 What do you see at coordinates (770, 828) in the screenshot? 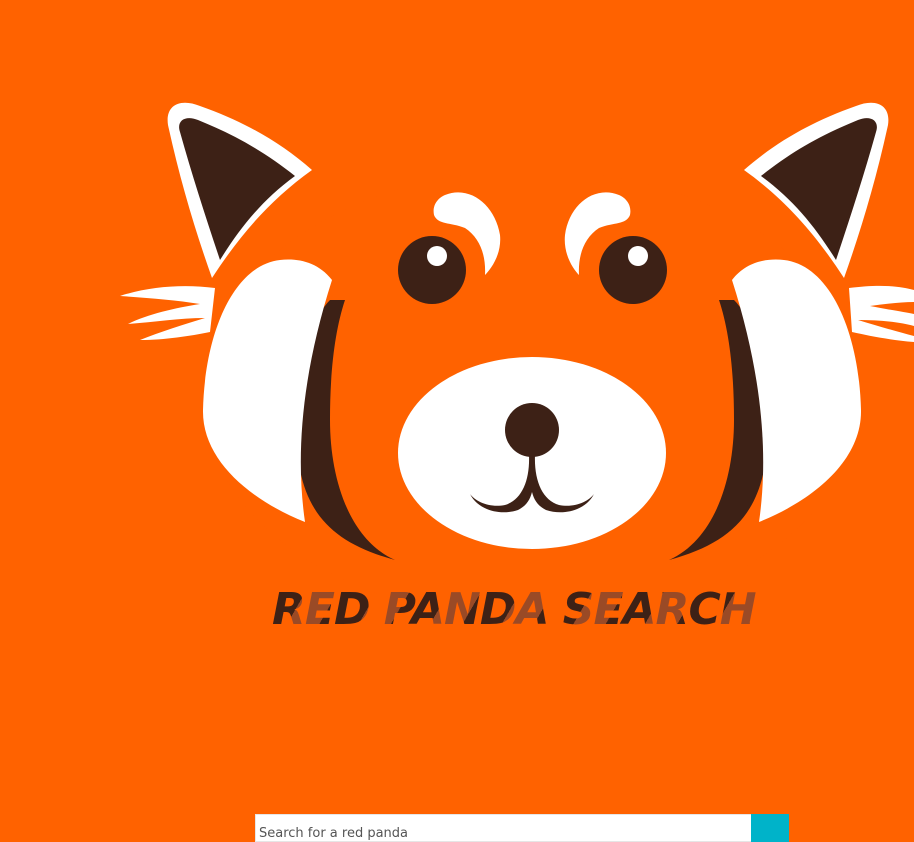
I see `search-button` at bounding box center [770, 828].